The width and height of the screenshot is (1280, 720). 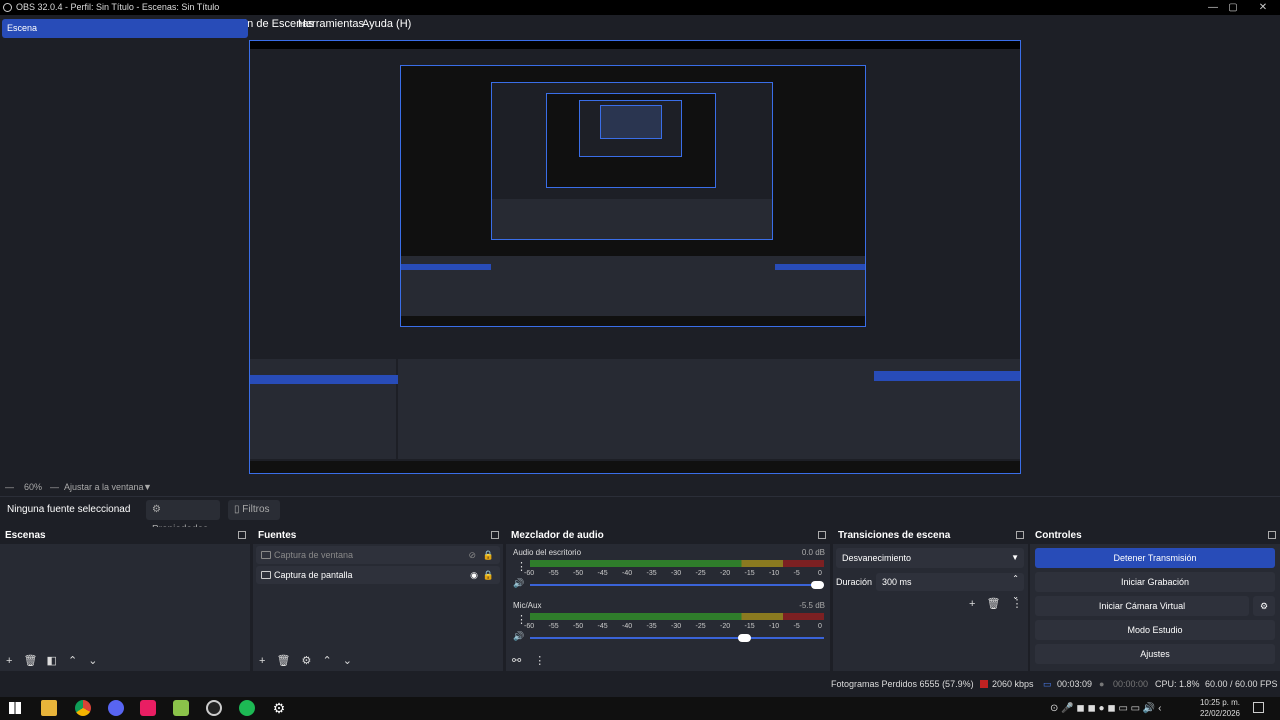 What do you see at coordinates (1120, 708) in the screenshot?
I see `system-tray: ⊙ 🎤 ◼ ◼ ● ◼ ▭ ▭ 🔊 ‹` at bounding box center [1120, 708].